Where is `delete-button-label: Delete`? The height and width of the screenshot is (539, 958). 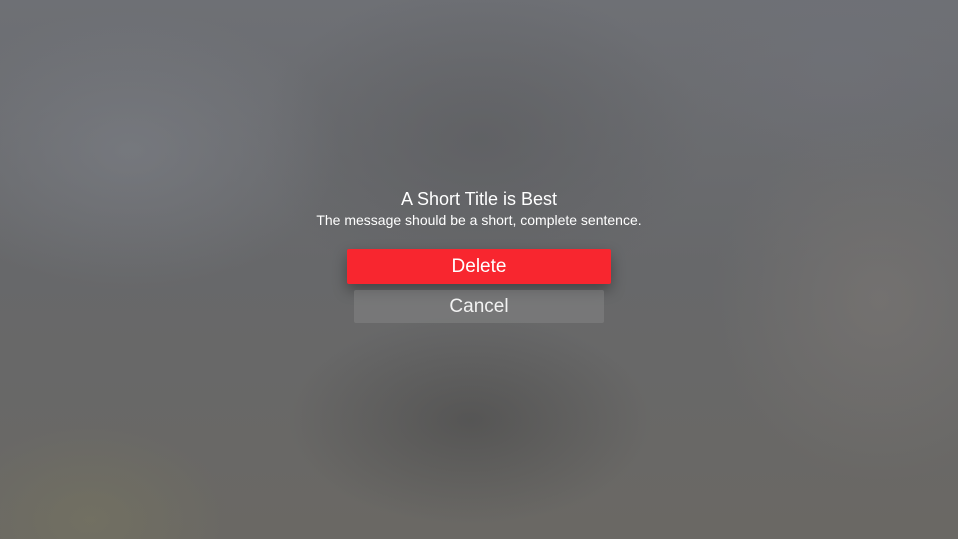 delete-button-label: Delete is located at coordinates (479, 266).